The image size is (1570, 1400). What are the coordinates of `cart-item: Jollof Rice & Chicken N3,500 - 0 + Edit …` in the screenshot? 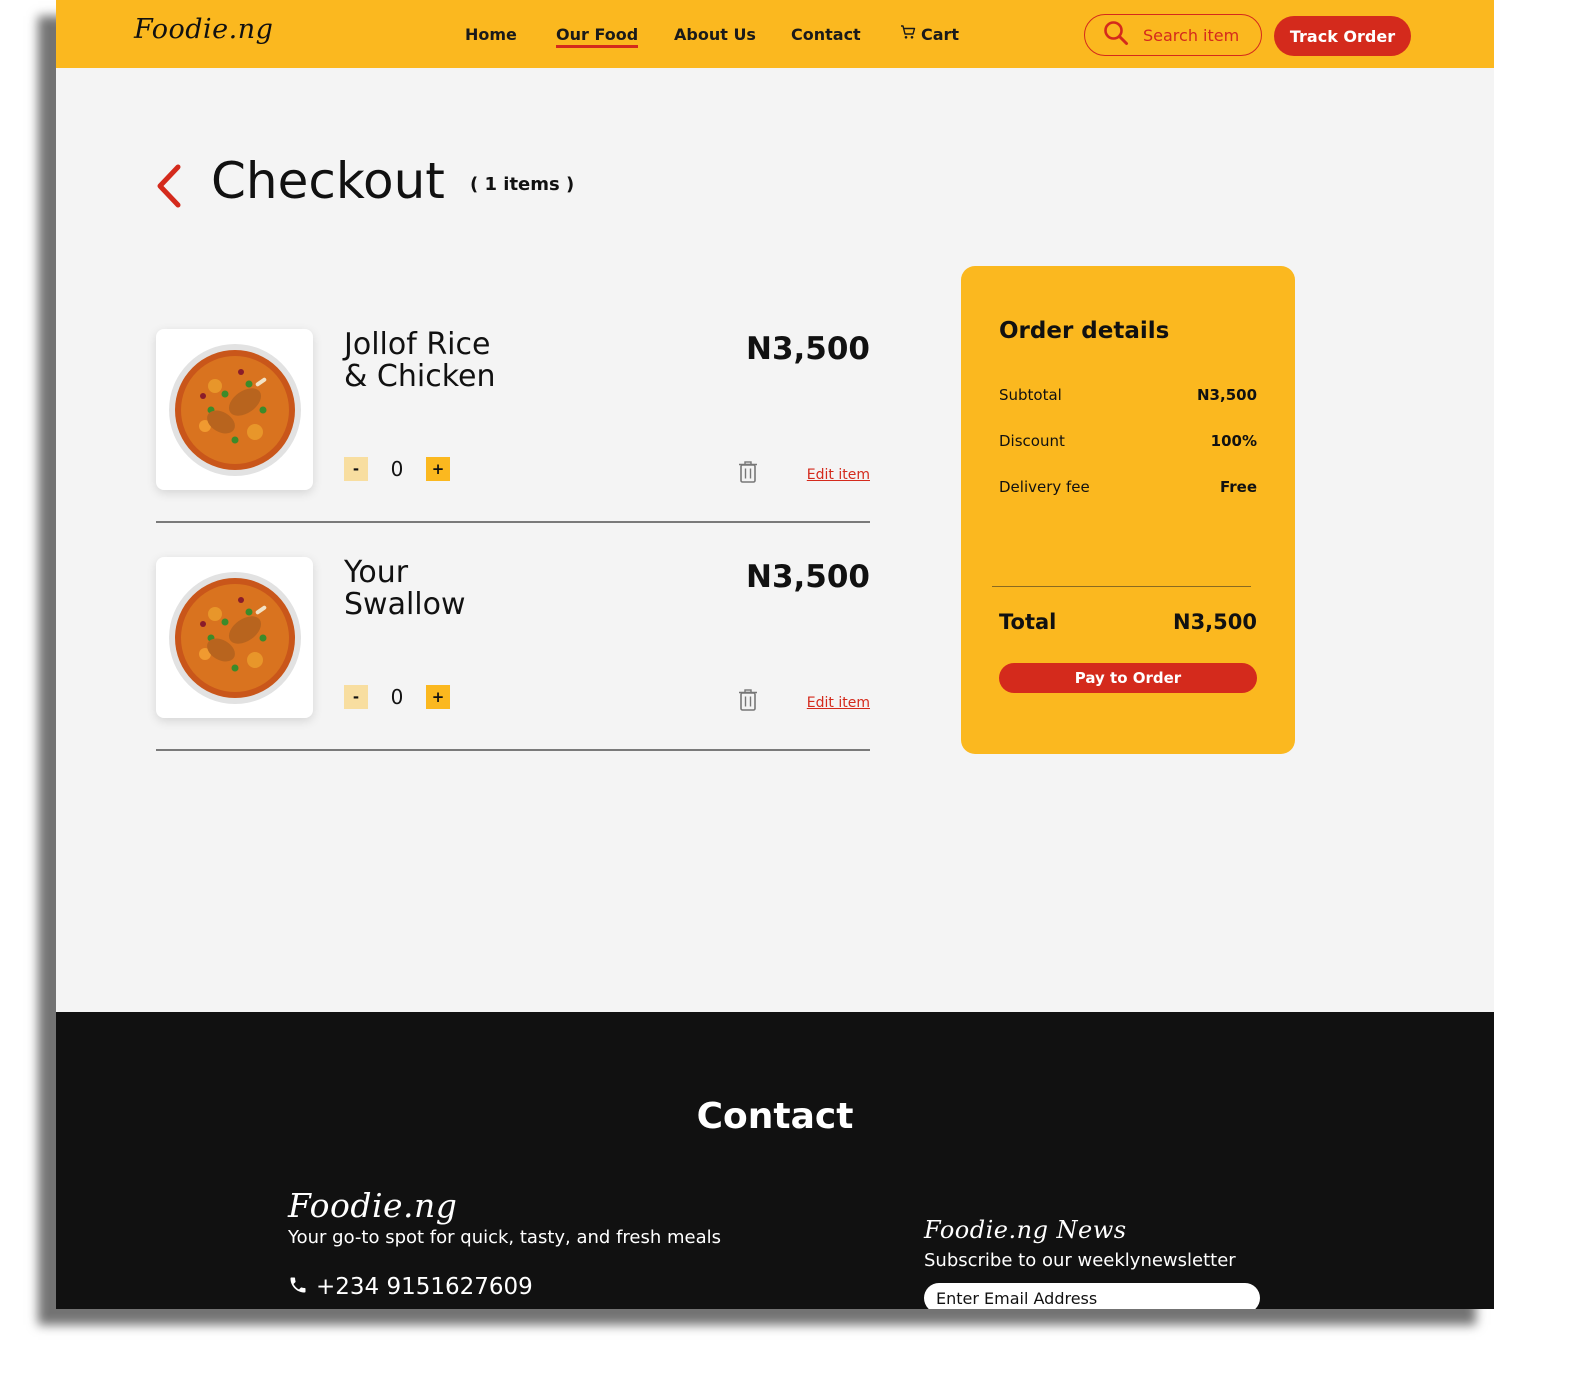 It's located at (513, 426).